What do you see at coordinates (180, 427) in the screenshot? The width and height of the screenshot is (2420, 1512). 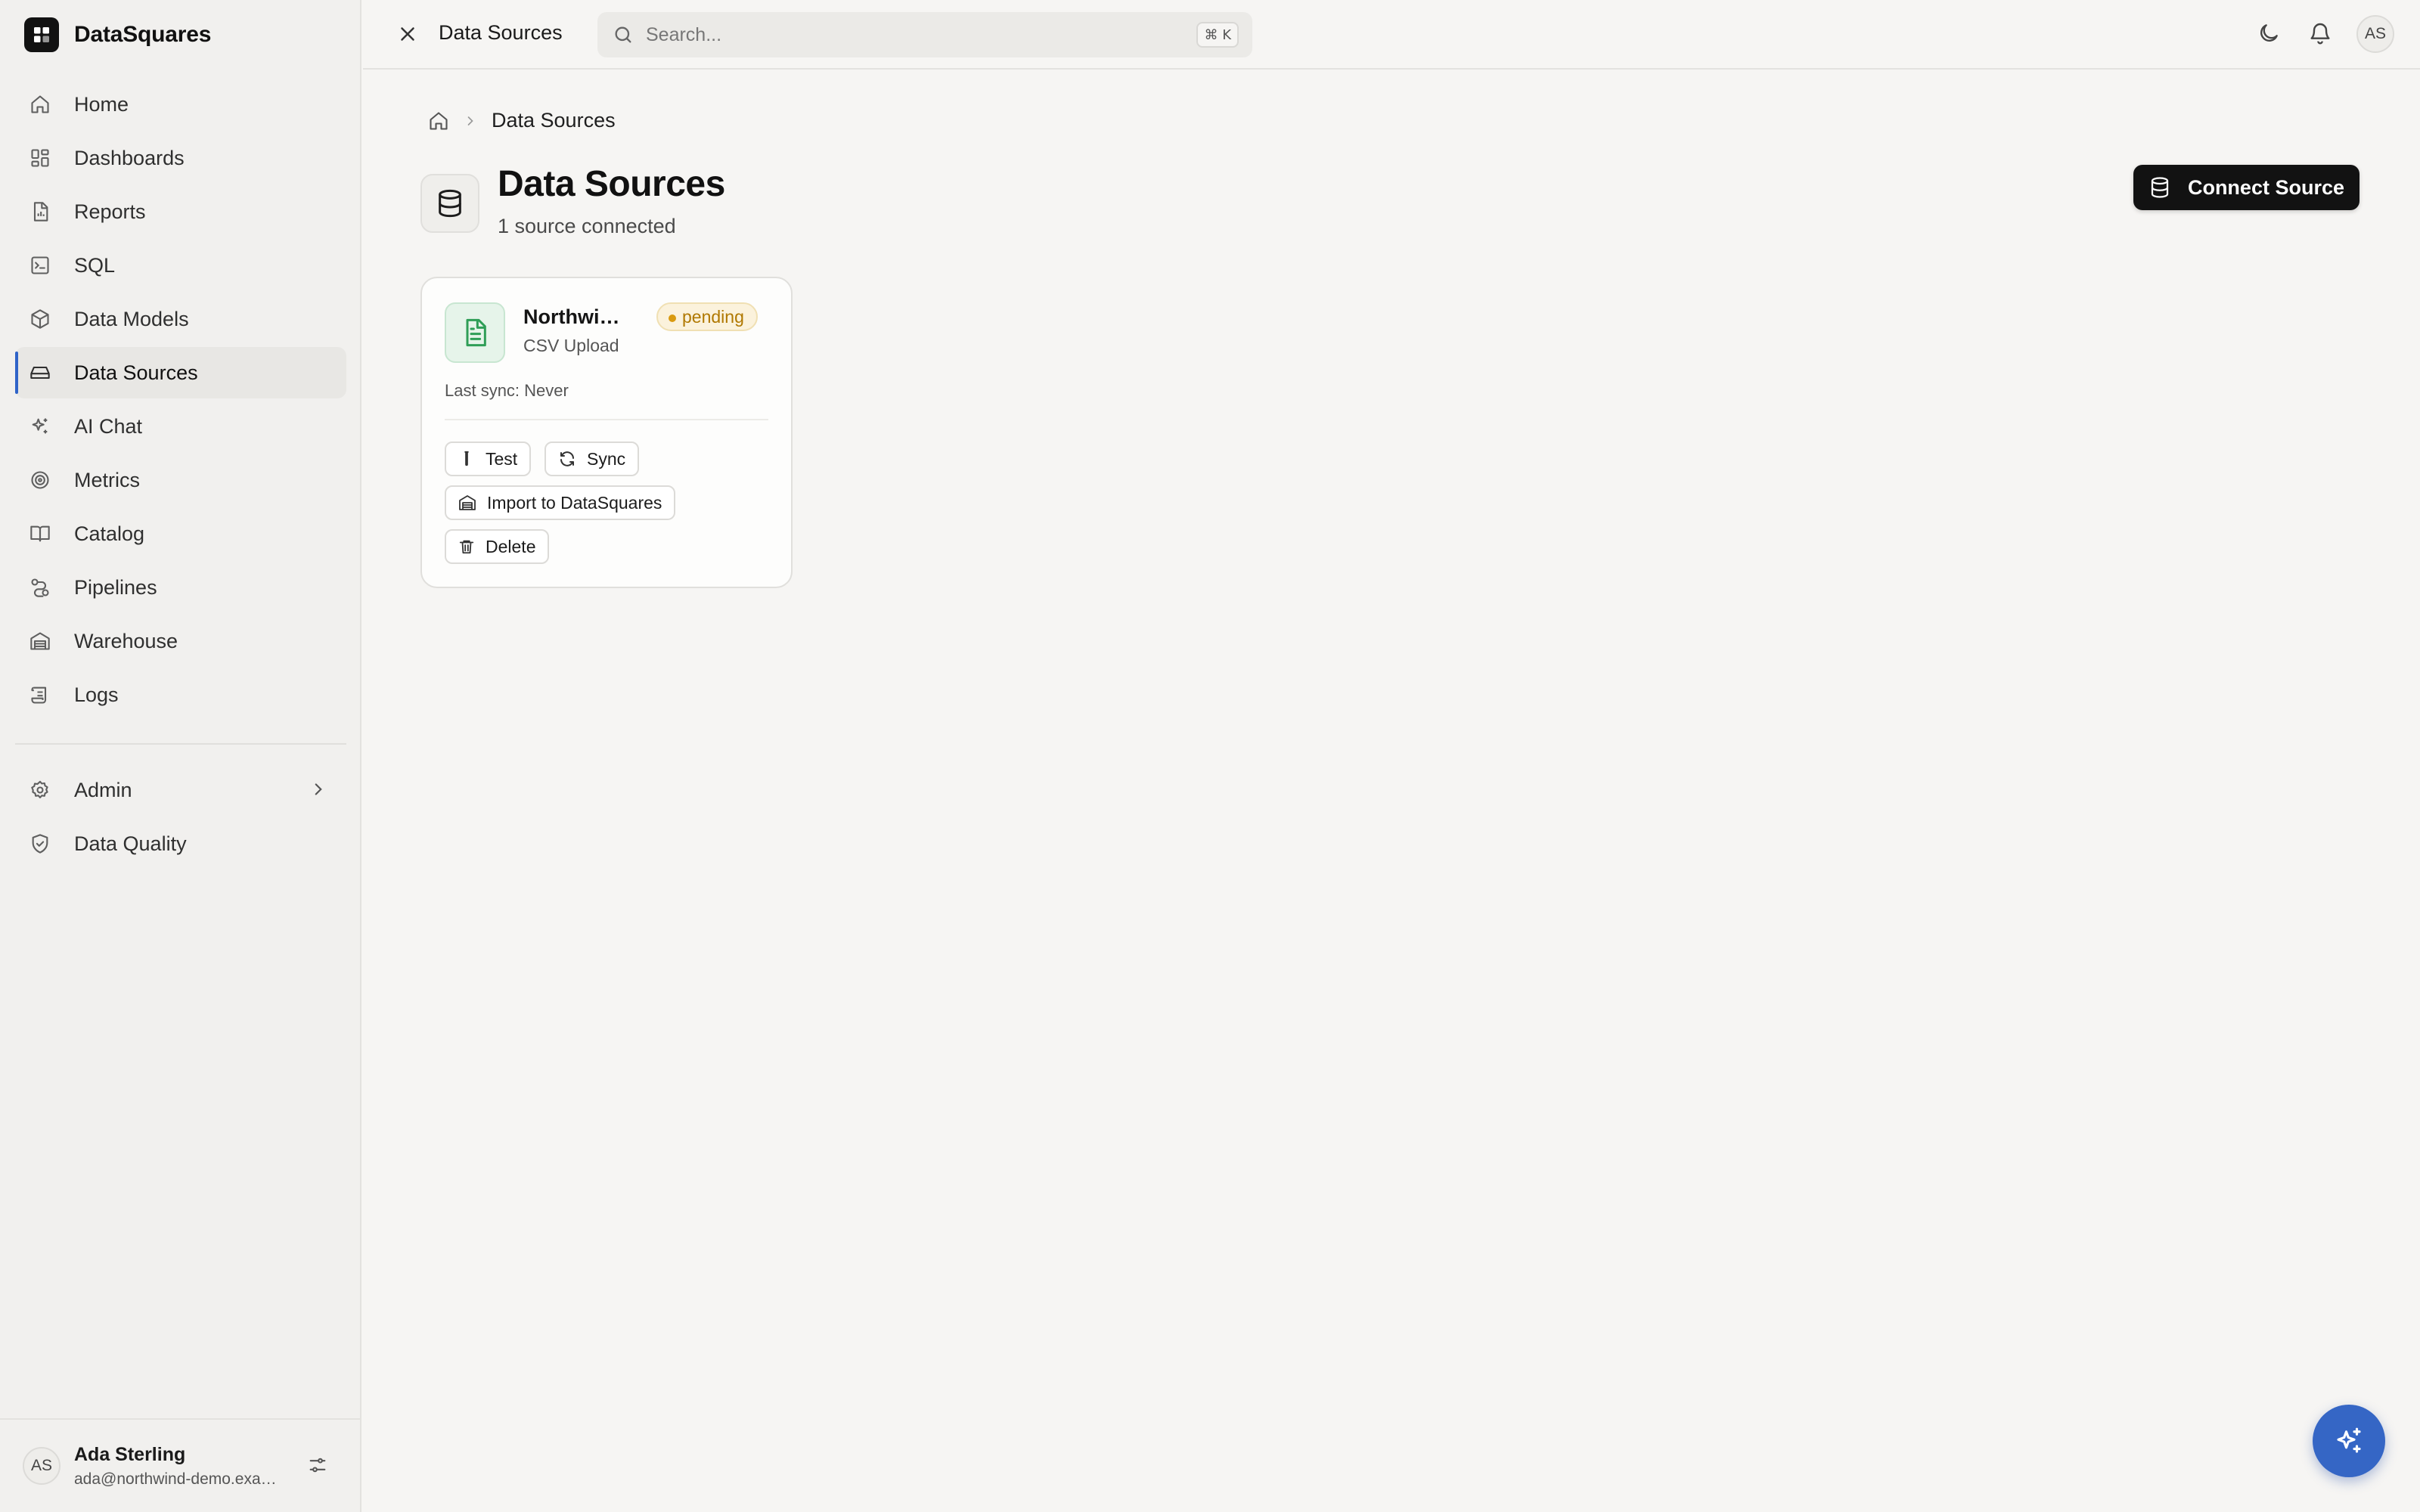 I see `sidebar-item-ai-chat: AI Chat` at bounding box center [180, 427].